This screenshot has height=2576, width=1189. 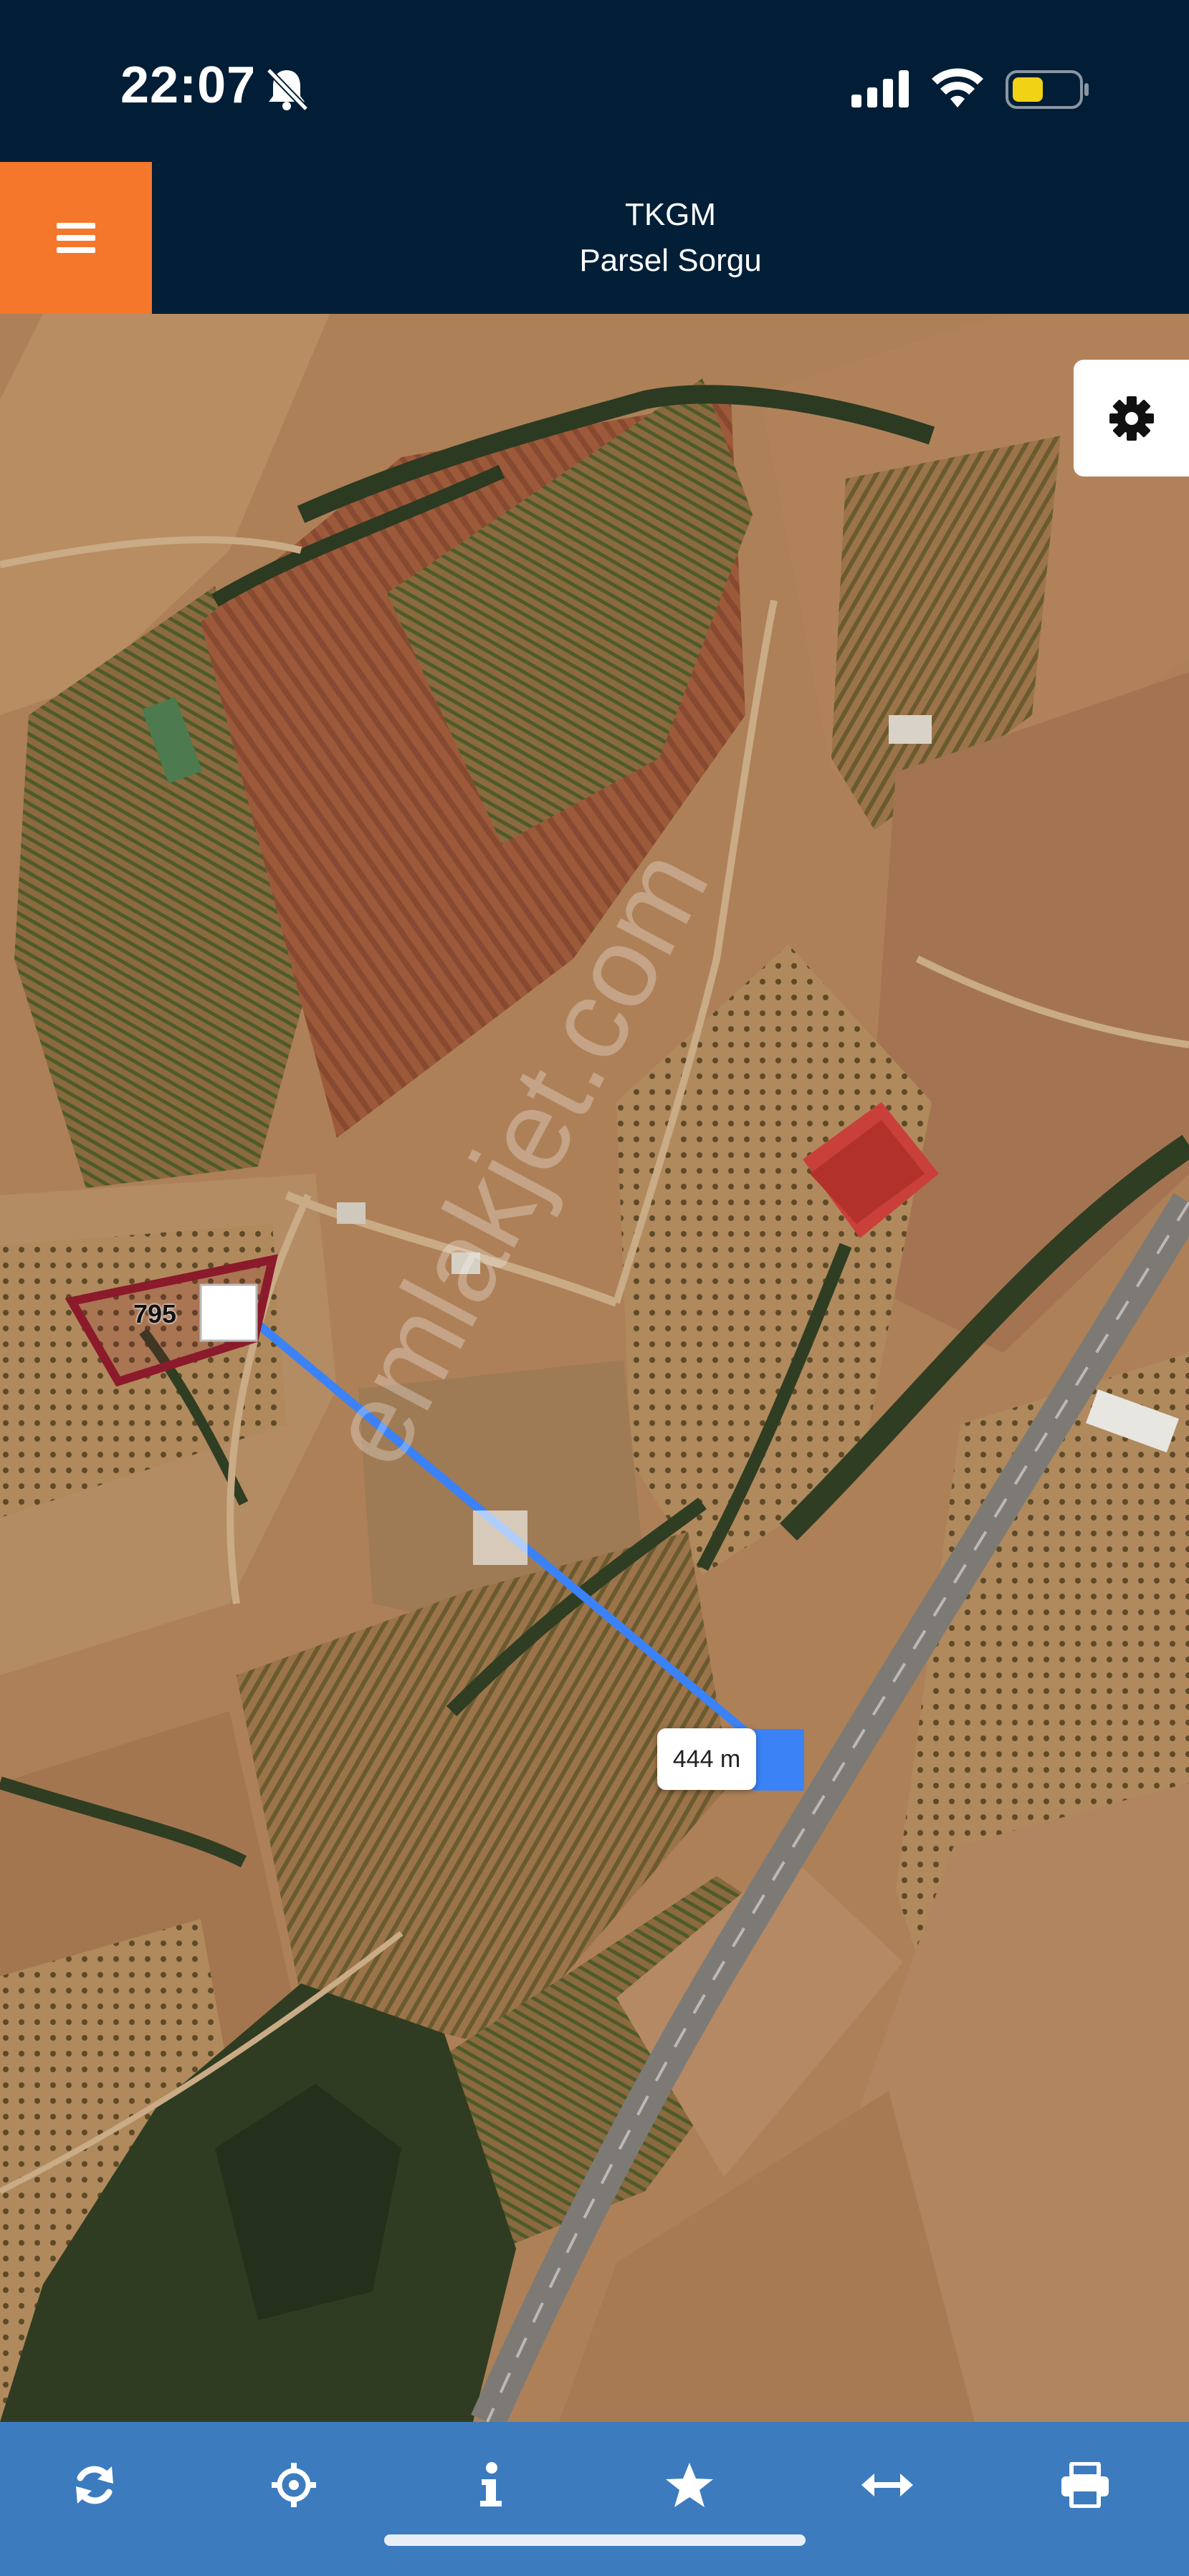 I want to click on measure-button, so click(x=887, y=2484).